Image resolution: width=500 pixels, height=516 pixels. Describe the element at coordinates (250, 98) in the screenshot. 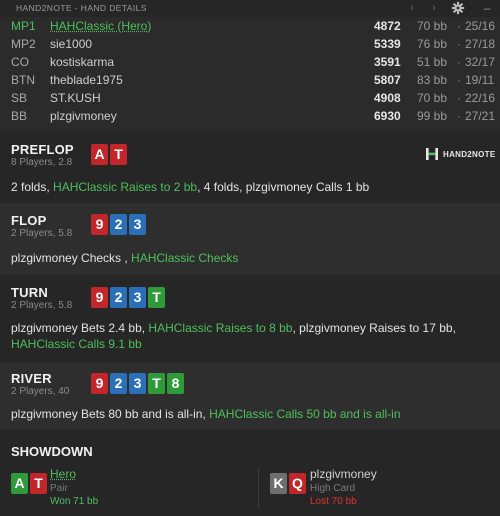

I see `player-row: SB ST.KUSH 4908 70 bb 22/16 ·` at that location.